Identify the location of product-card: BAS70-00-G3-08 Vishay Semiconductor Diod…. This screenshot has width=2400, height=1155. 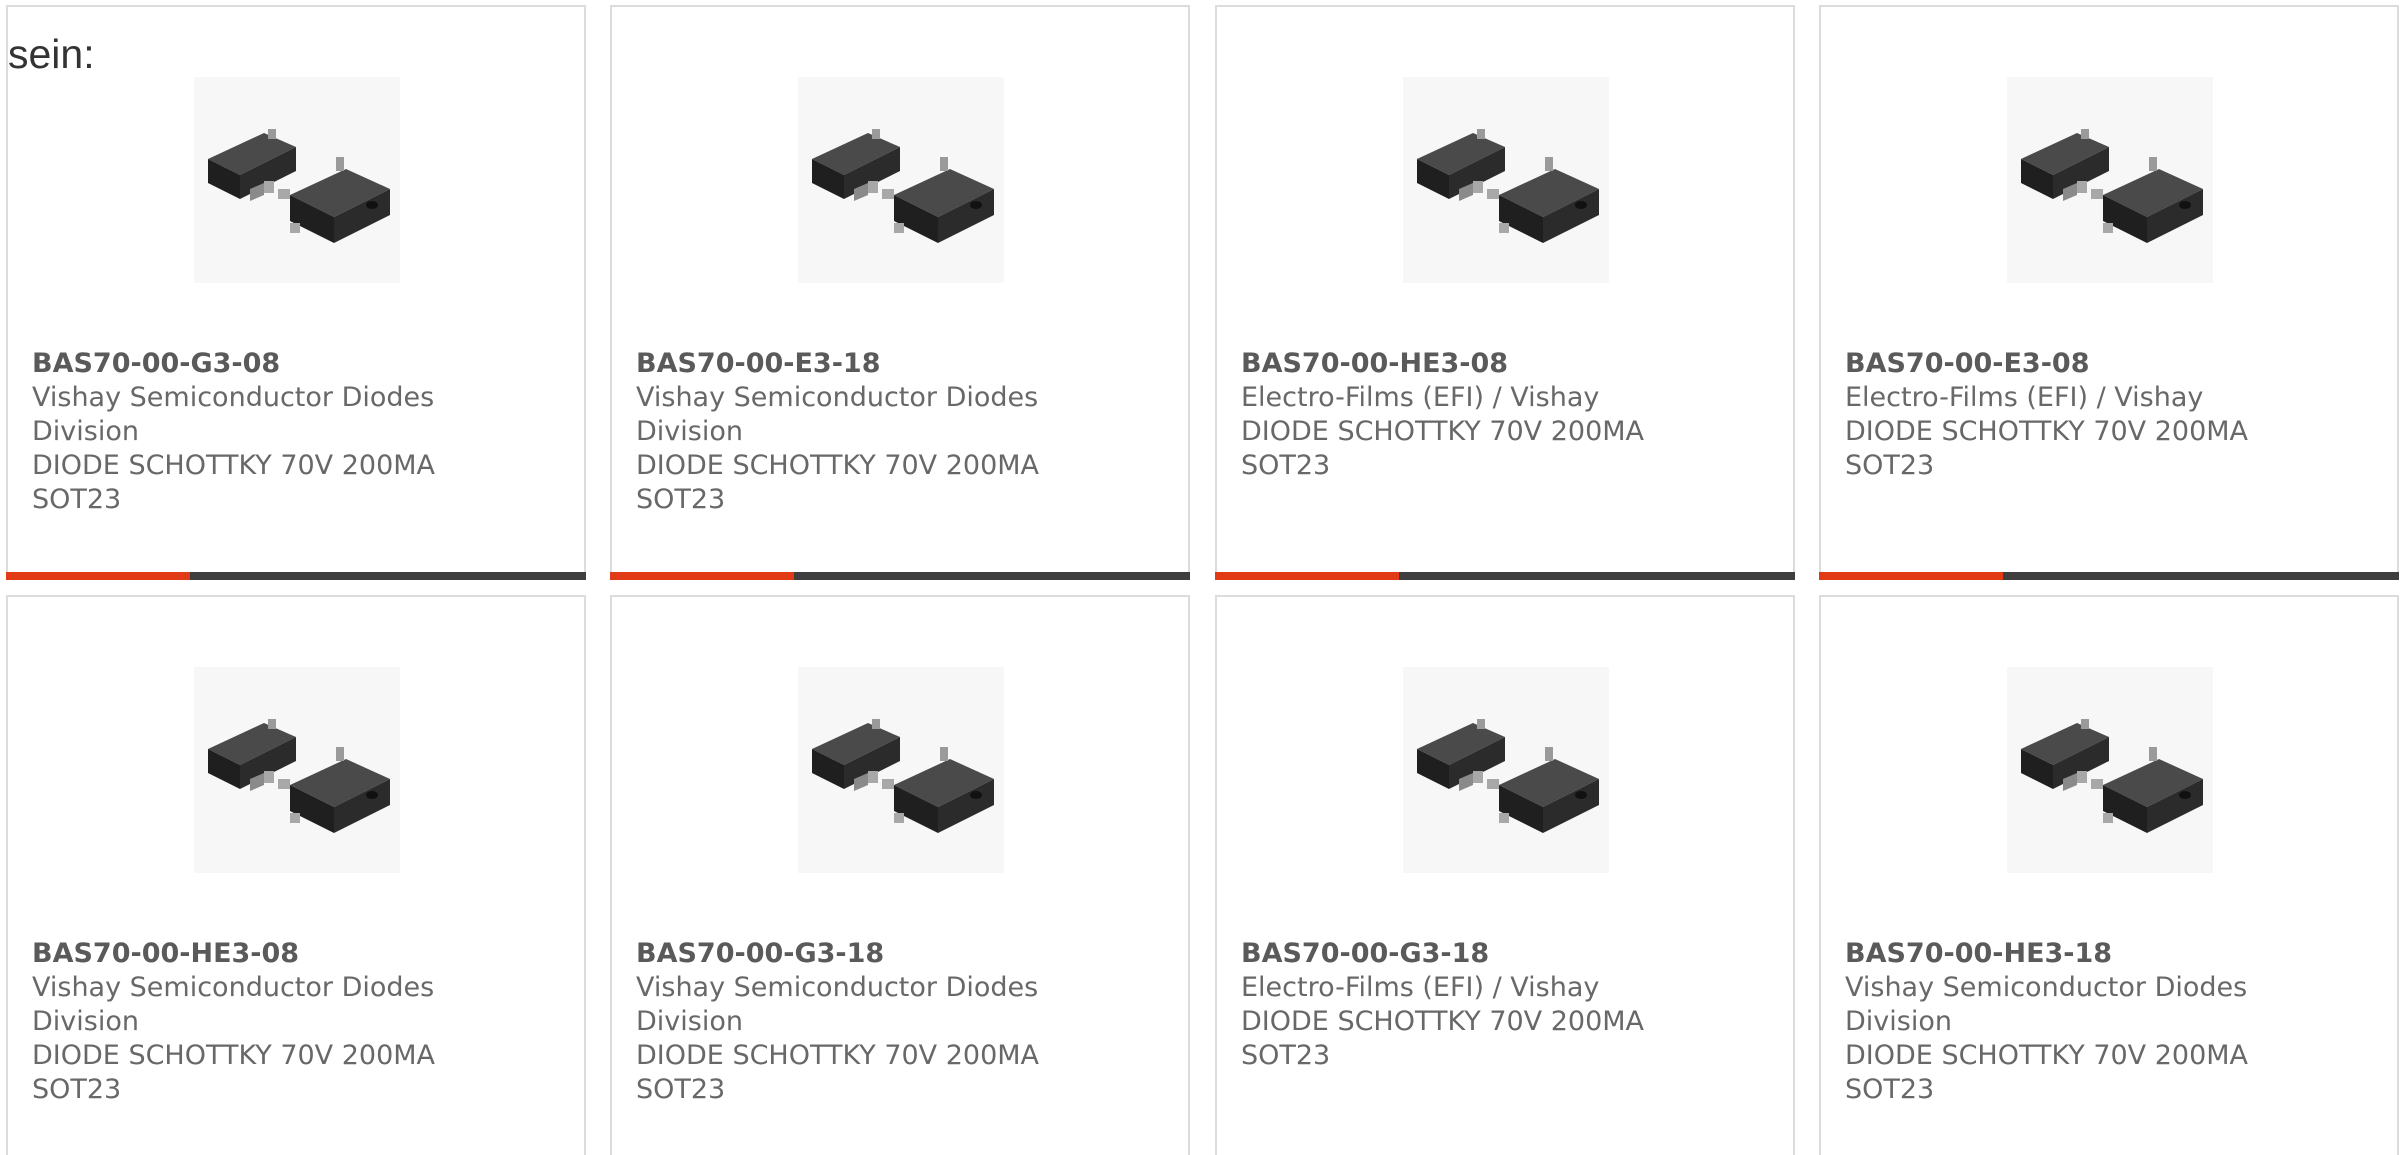
(296, 292).